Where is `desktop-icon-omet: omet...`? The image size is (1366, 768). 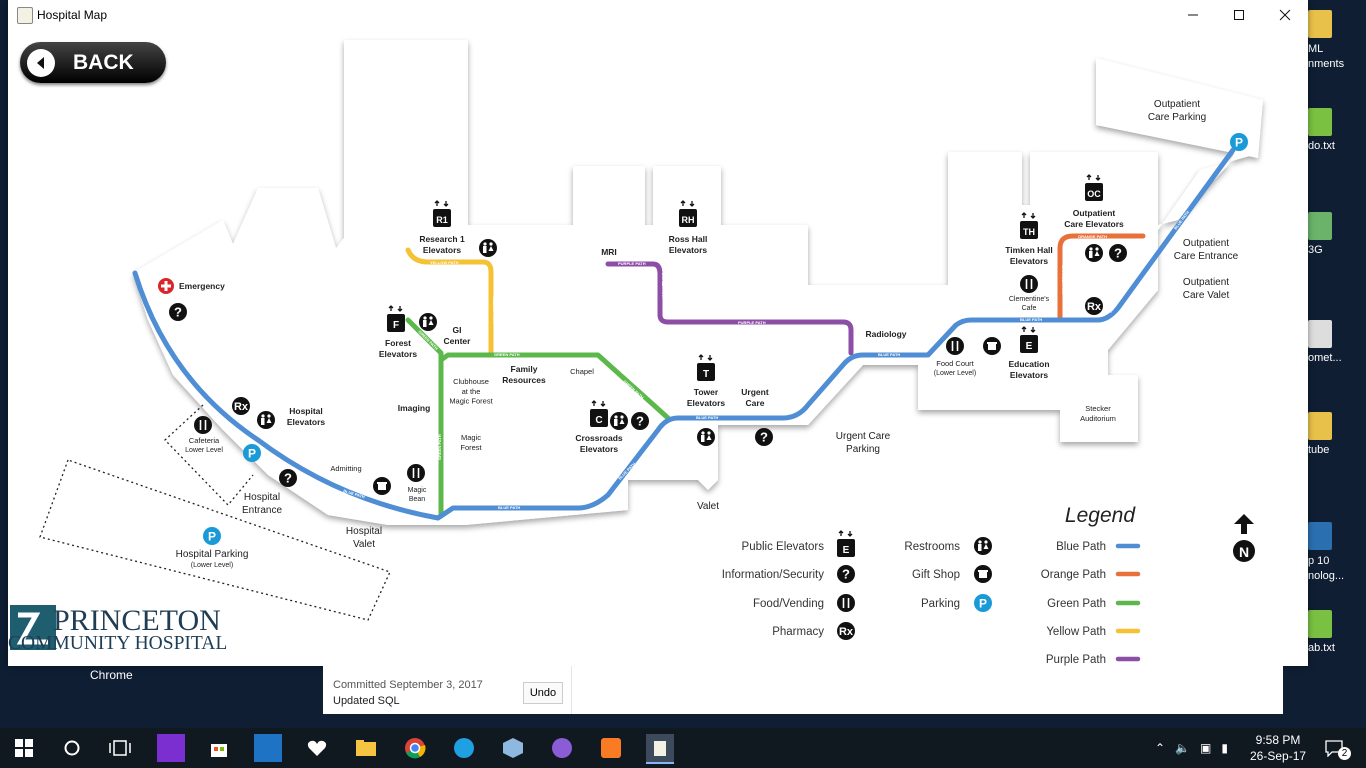
desktop-icon-omet: omet... is located at coordinates (1337, 342).